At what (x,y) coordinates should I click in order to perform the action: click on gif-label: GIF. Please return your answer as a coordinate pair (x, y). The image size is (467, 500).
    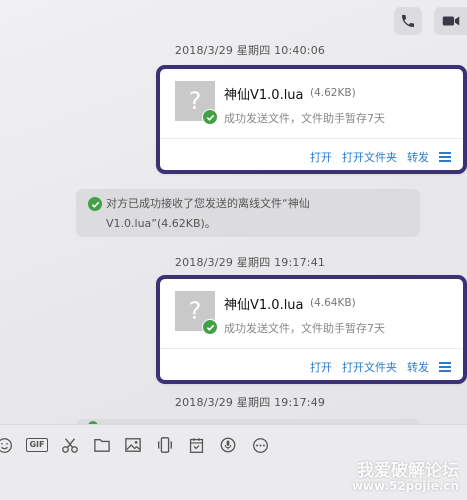
    Looking at the image, I should click on (37, 444).